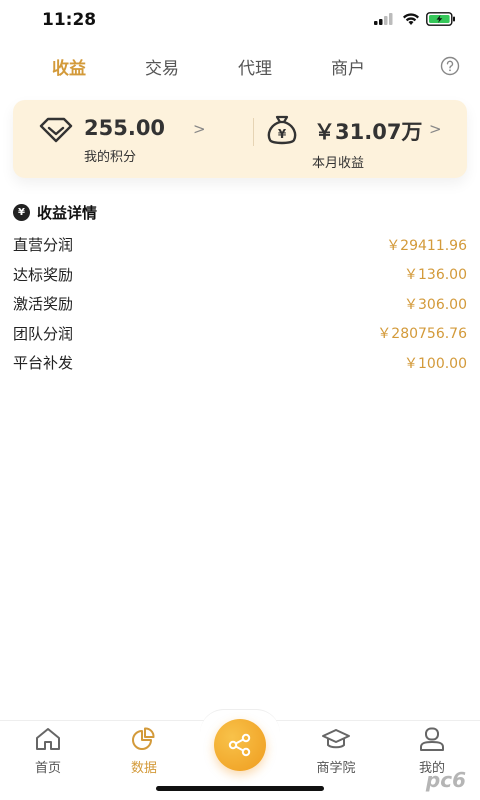 The height and width of the screenshot is (800, 480). What do you see at coordinates (56, 130) in the screenshot?
I see `diamond-icon` at bounding box center [56, 130].